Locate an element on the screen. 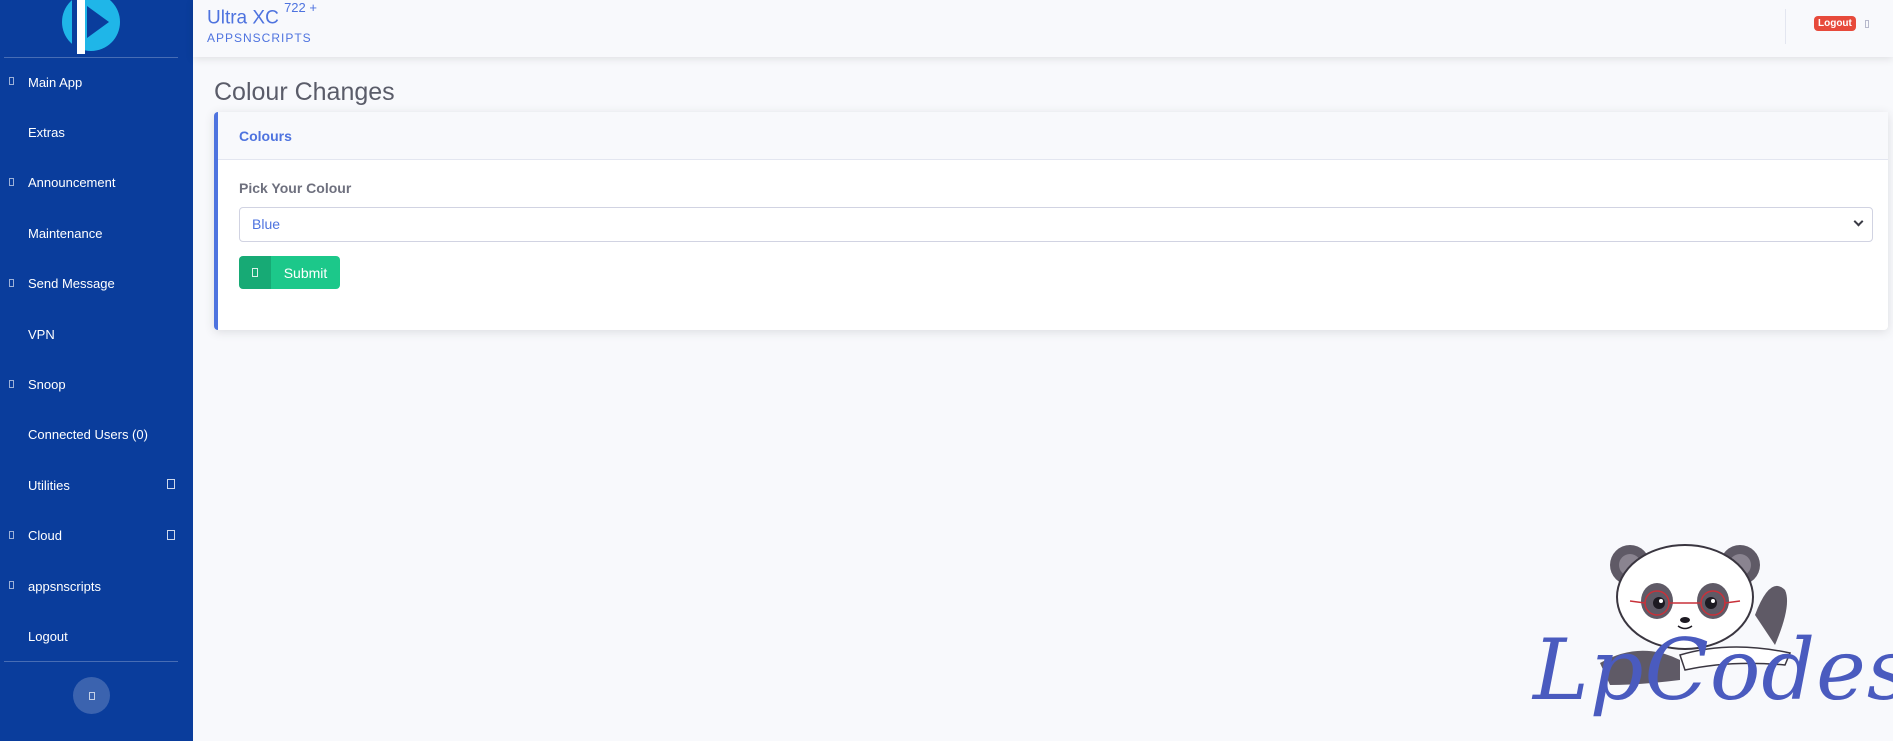 The height and width of the screenshot is (741, 1893). sidebar-item-label: Connected Users (0) is located at coordinates (88, 435).